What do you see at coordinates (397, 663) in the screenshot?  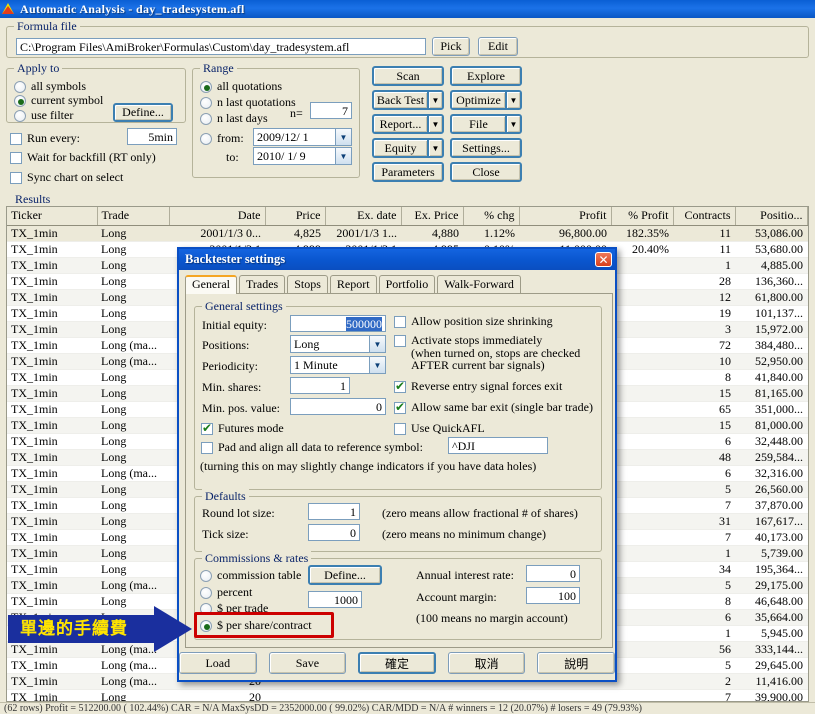 I see `ok-button: 確定` at bounding box center [397, 663].